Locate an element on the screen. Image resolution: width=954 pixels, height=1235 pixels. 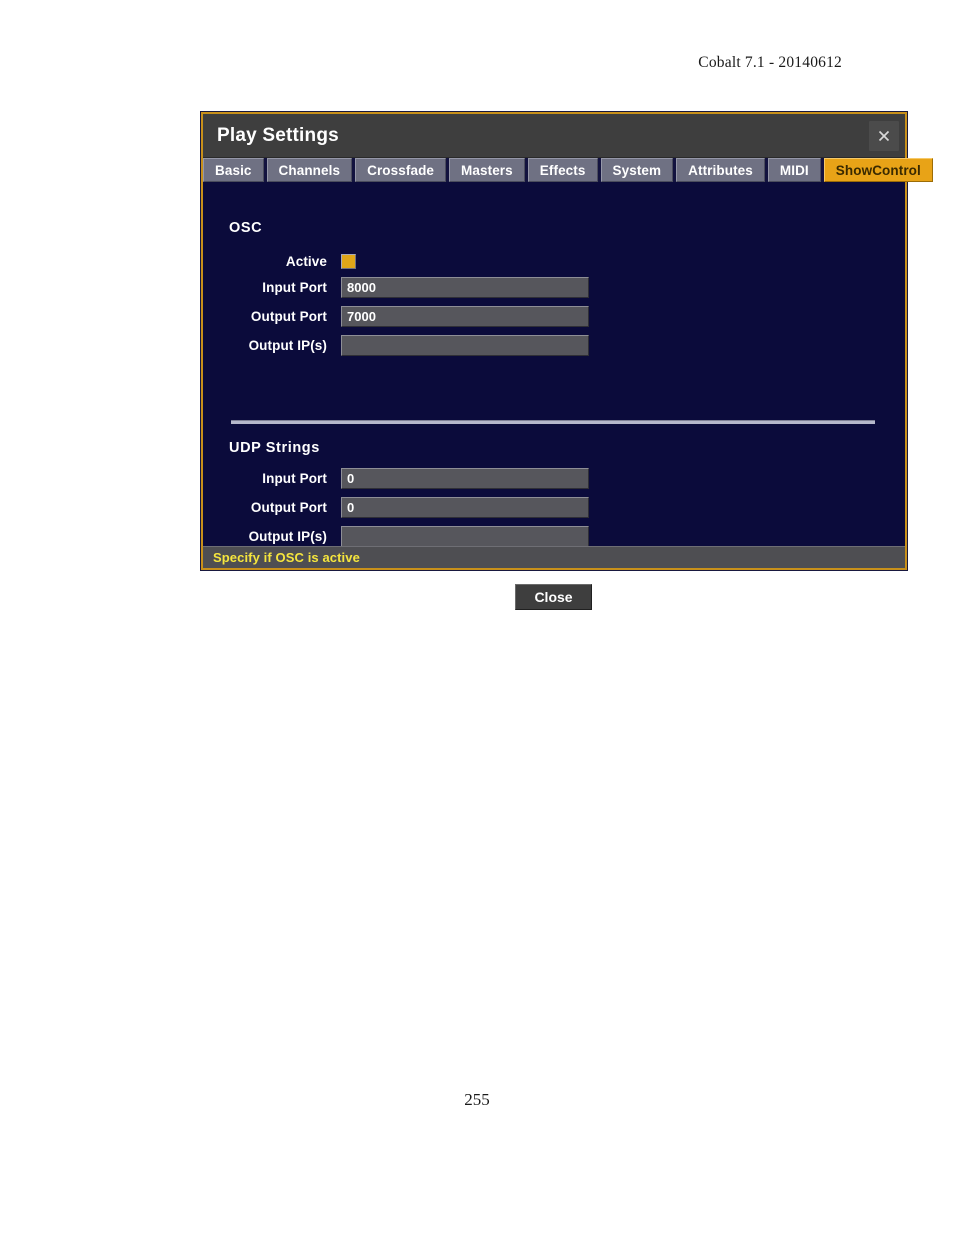
osc-output-port-row: Output Port 7000 is located at coordinates (401, 316).